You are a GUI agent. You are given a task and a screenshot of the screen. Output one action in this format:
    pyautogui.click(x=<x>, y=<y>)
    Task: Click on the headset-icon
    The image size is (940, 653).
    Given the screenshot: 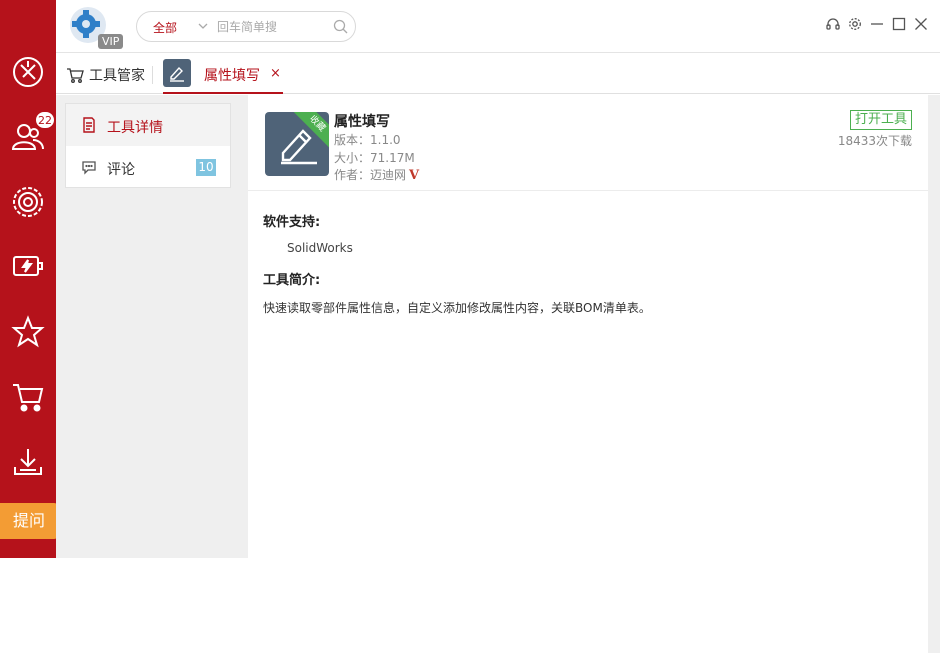 What is the action you would take?
    pyautogui.click(x=833, y=24)
    